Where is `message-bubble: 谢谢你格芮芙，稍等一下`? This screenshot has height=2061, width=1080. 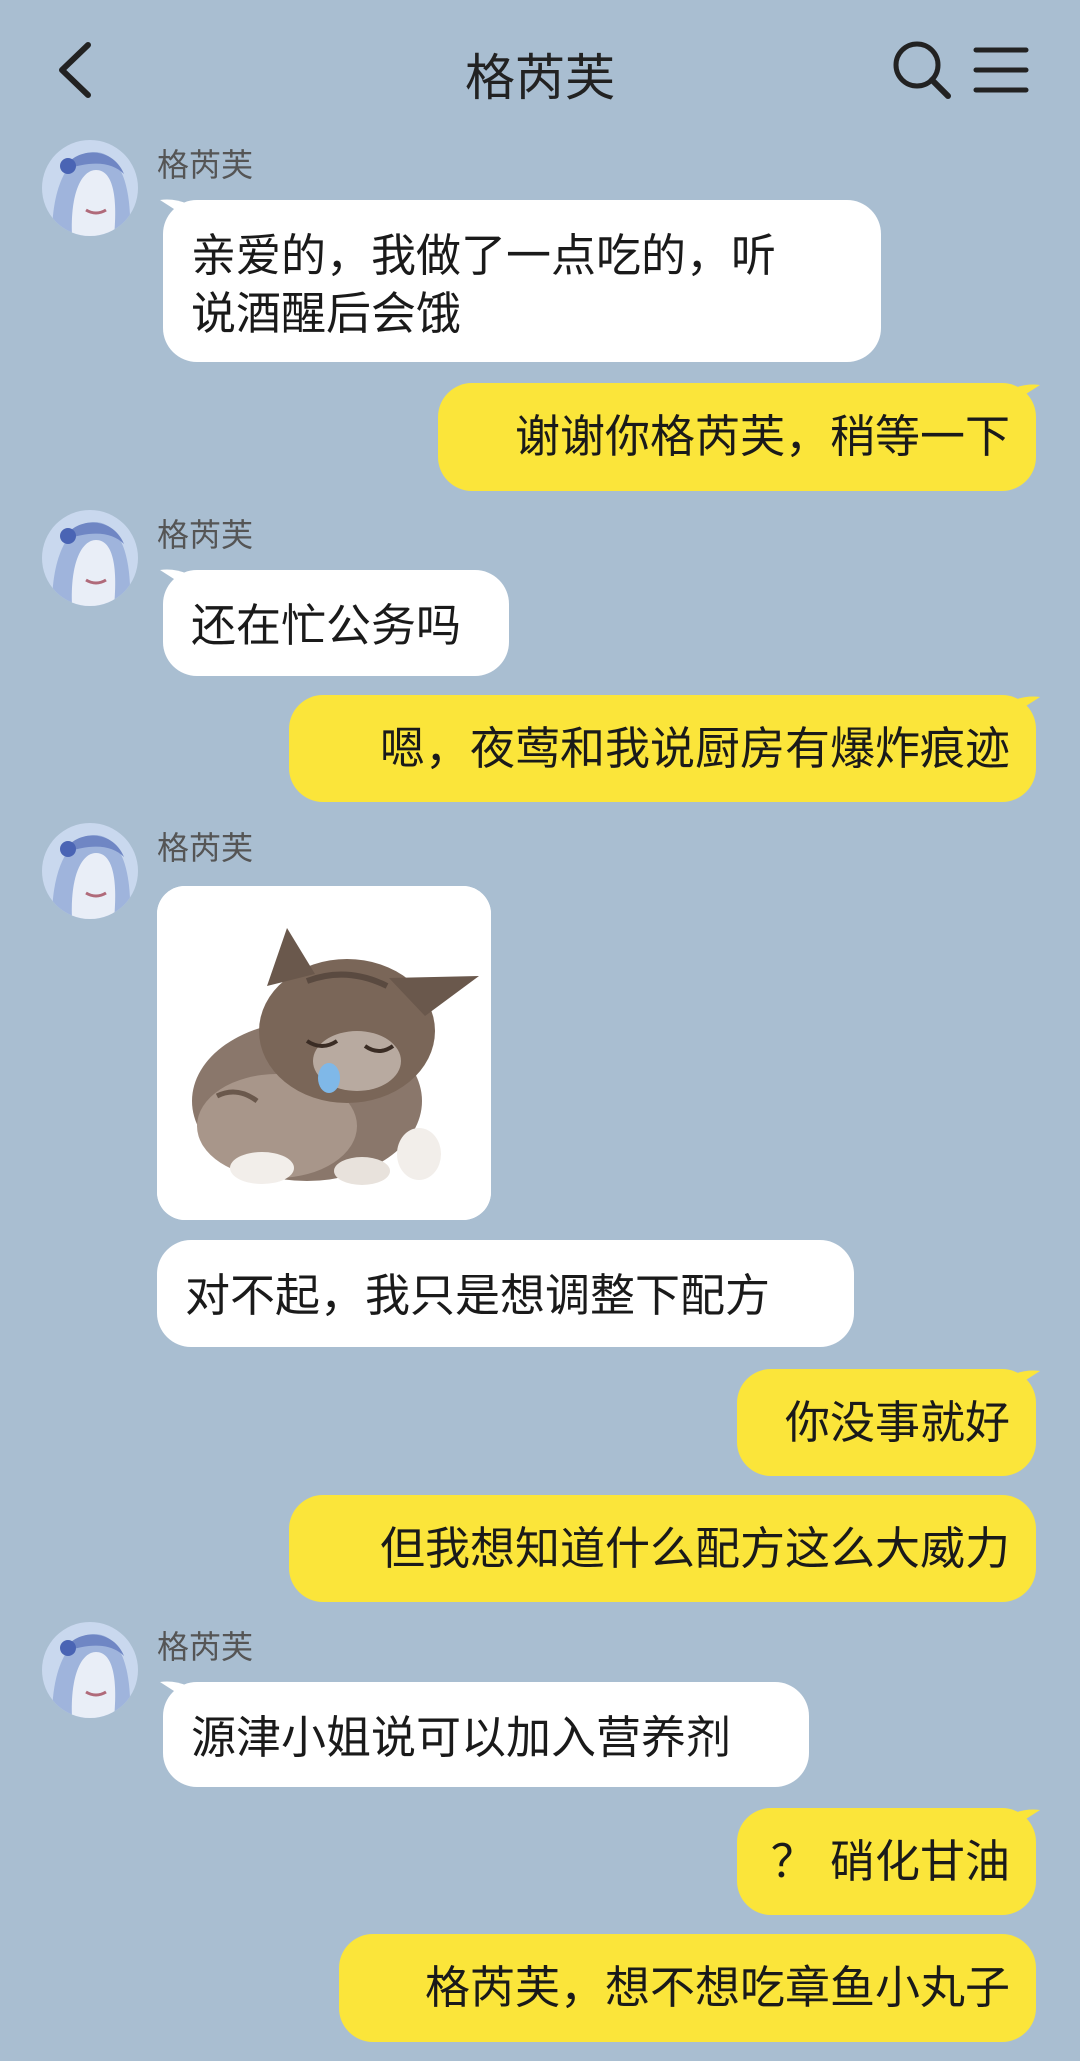 message-bubble: 谢谢你格芮芙，稍等一下 is located at coordinates (737, 437).